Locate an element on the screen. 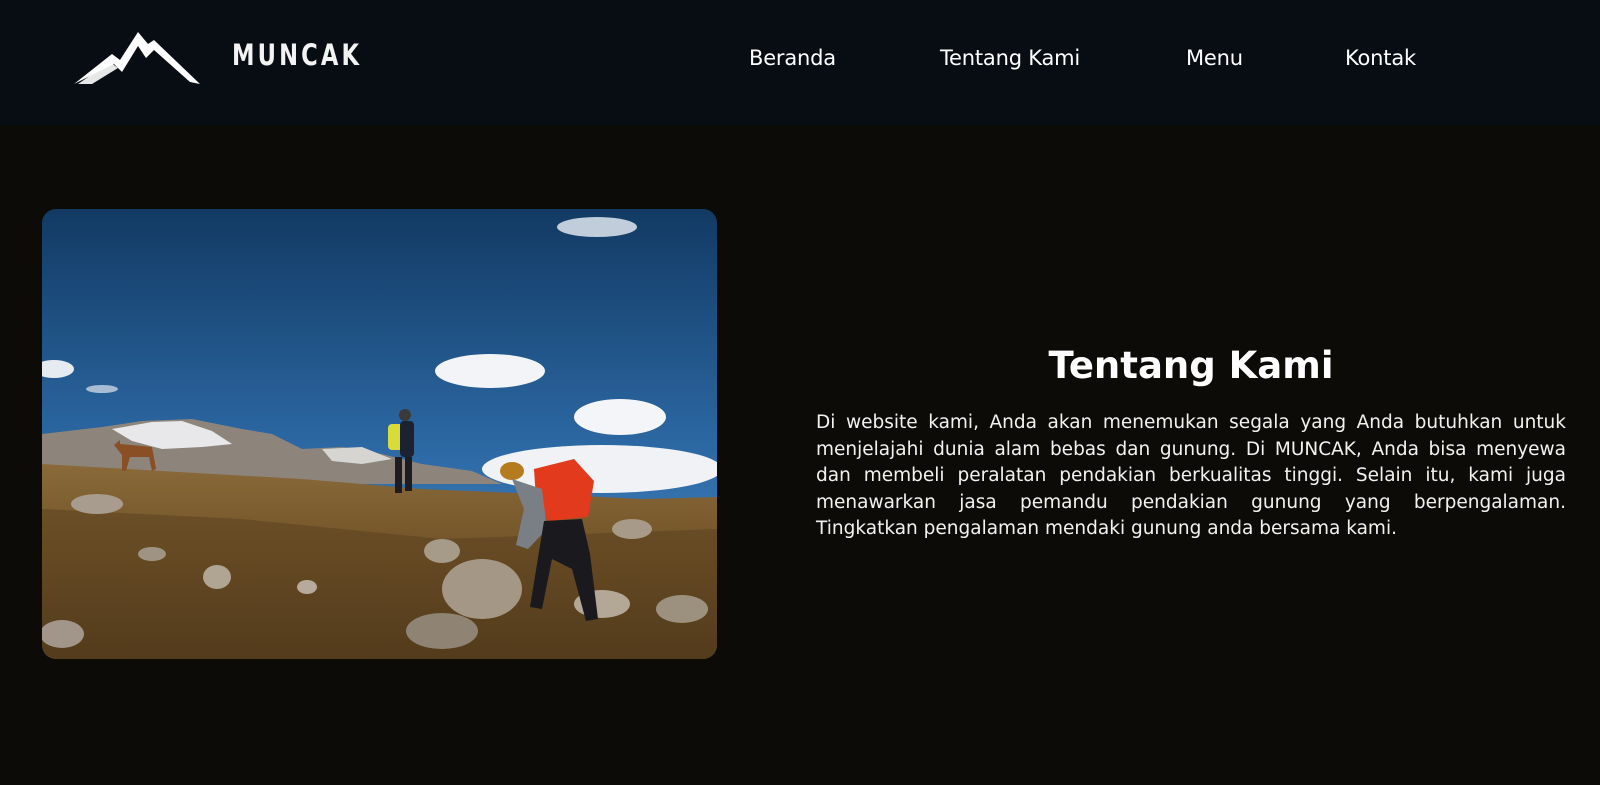 This screenshot has height=785, width=1600. brand-name: MUNCAK is located at coordinates (297, 55).